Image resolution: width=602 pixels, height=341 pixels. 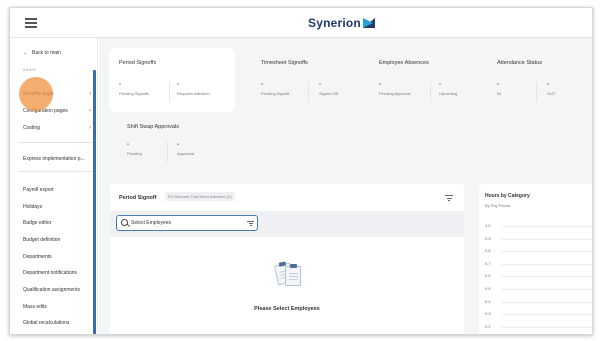 What do you see at coordinates (186, 149) in the screenshot?
I see `metric-shift-swap-approved: - Approved` at bounding box center [186, 149].